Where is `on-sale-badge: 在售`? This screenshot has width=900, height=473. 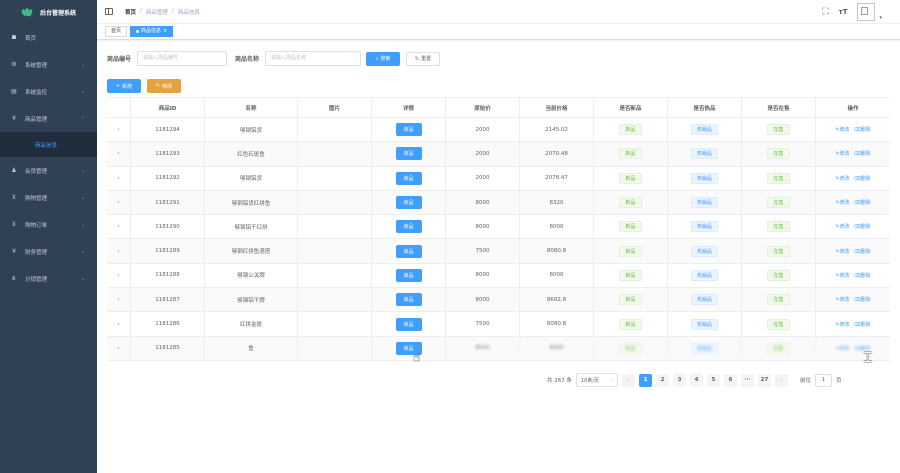 on-sale-badge: 在售 is located at coordinates (778, 275).